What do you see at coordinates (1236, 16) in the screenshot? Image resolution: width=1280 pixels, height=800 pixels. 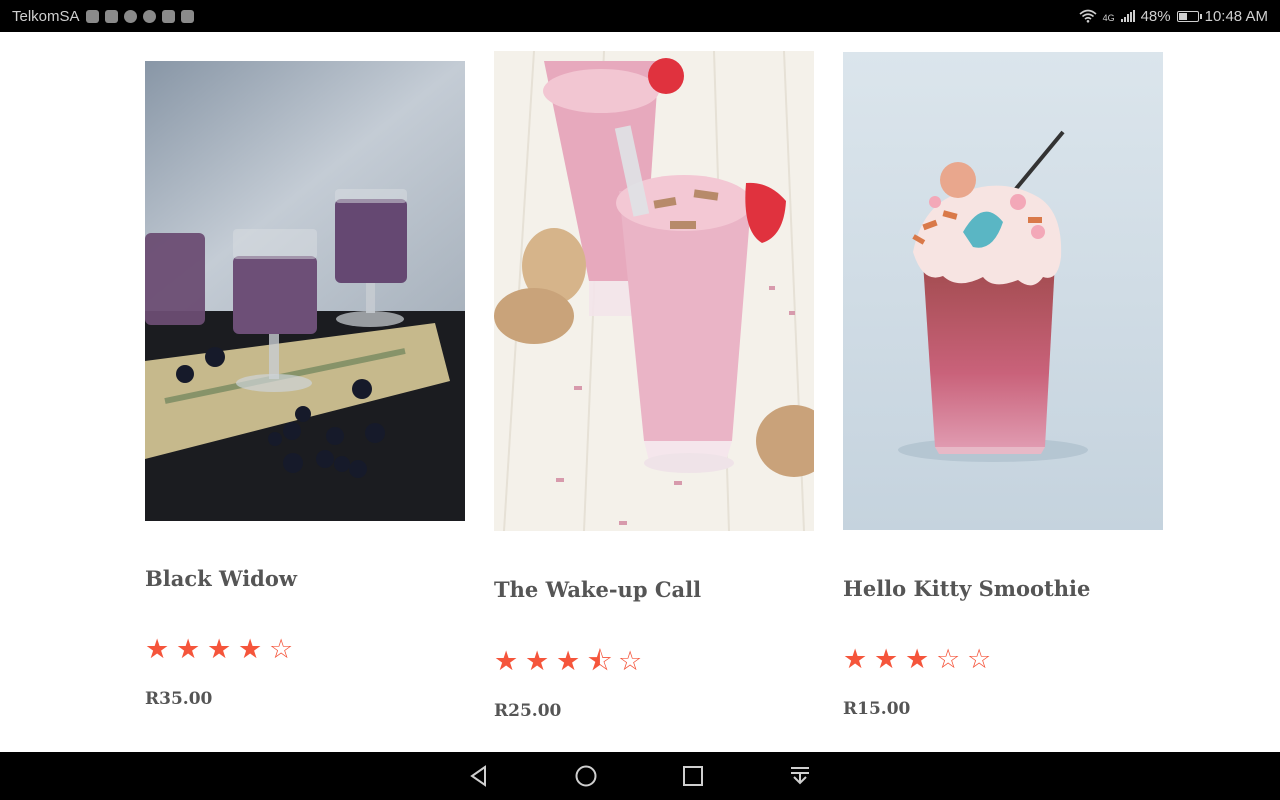 I see `clock: 10:48 AM` at bounding box center [1236, 16].